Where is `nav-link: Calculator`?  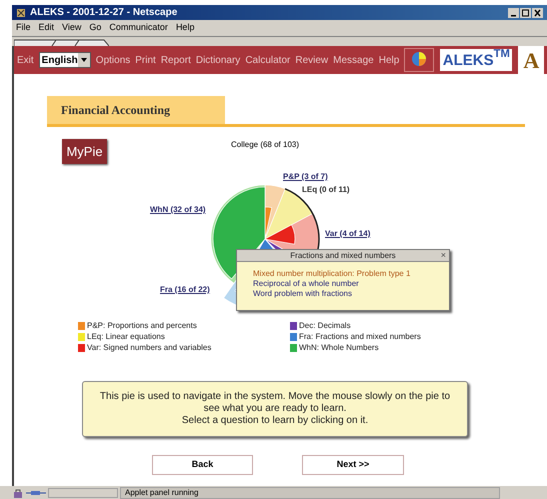
nav-link: Calculator is located at coordinates (267, 60).